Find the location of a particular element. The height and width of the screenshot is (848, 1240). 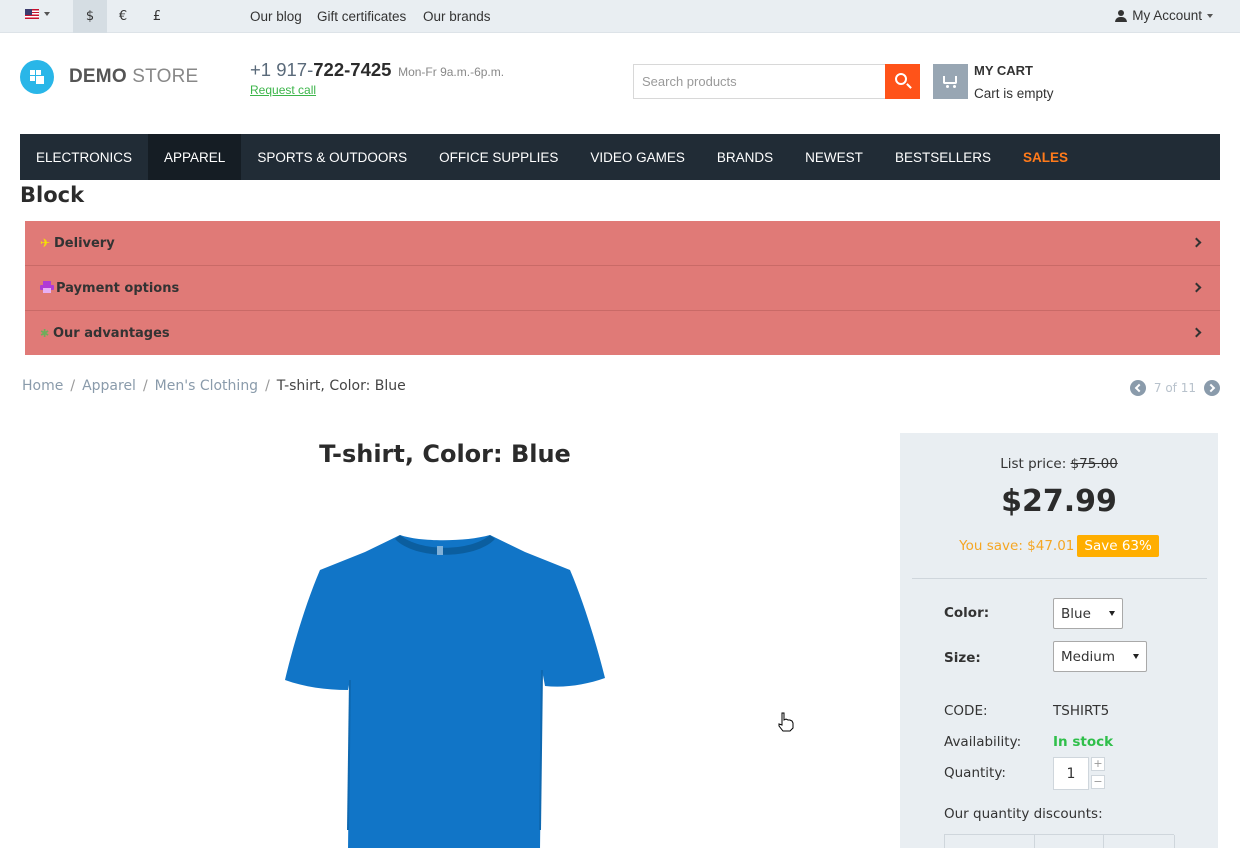

phone-number: +1 917-722-7425 Mon-Fr 9a.m.-6p.m. is located at coordinates (377, 69).